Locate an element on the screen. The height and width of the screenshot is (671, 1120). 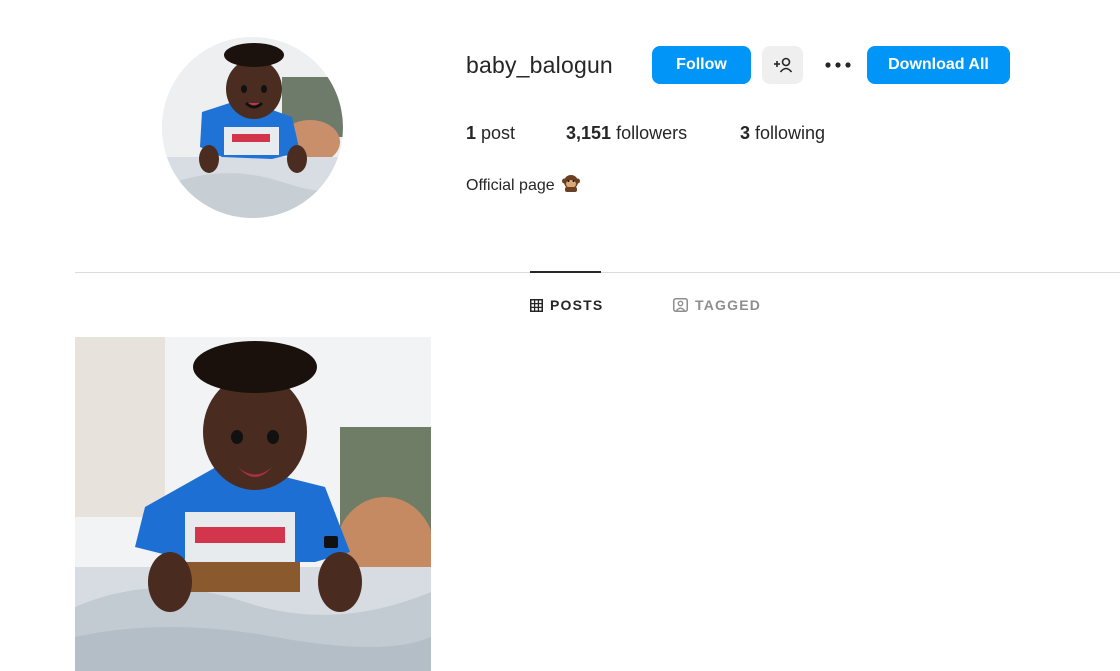
tab-tagged: TAGGED is located at coordinates (717, 305).